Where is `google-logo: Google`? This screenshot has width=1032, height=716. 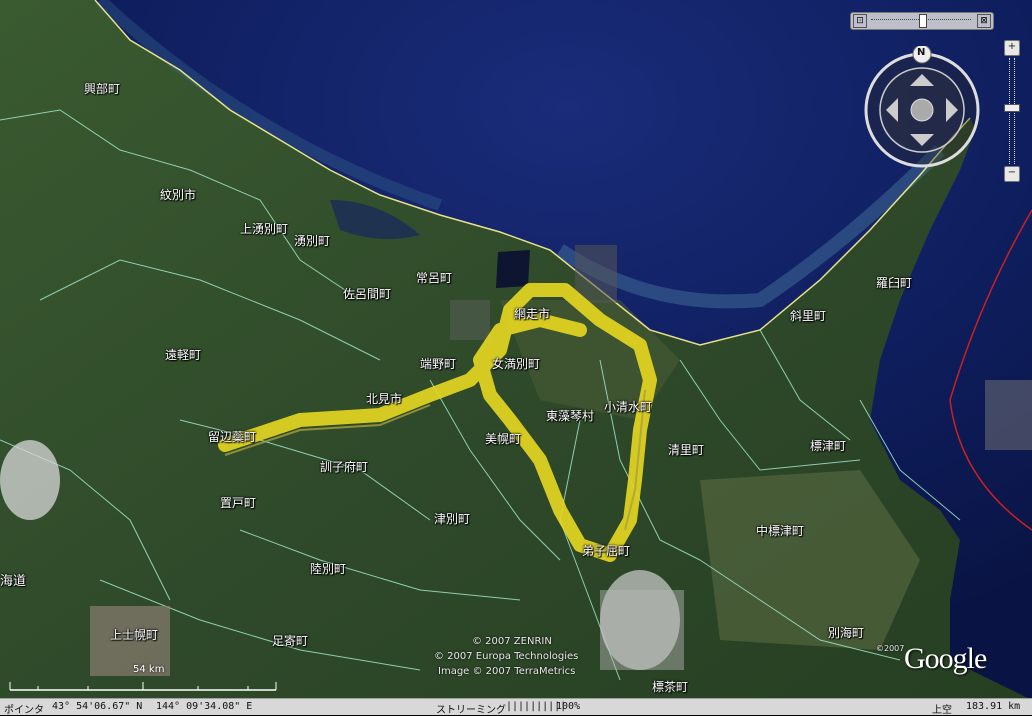 google-logo: Google is located at coordinates (945, 658).